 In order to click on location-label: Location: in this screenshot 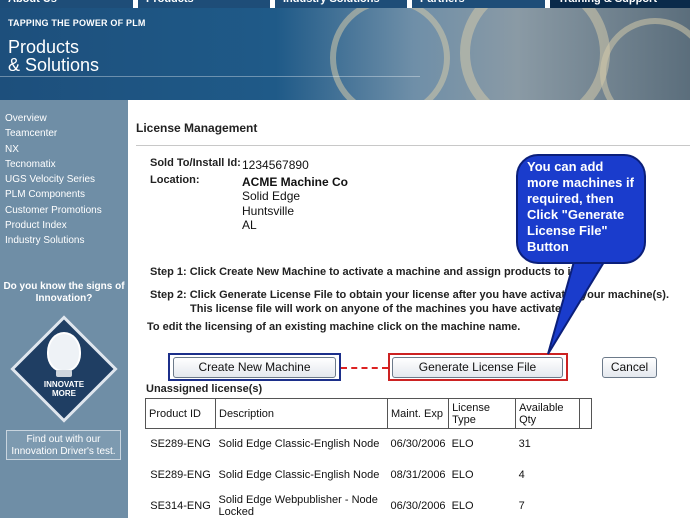, I will do `click(175, 180)`.